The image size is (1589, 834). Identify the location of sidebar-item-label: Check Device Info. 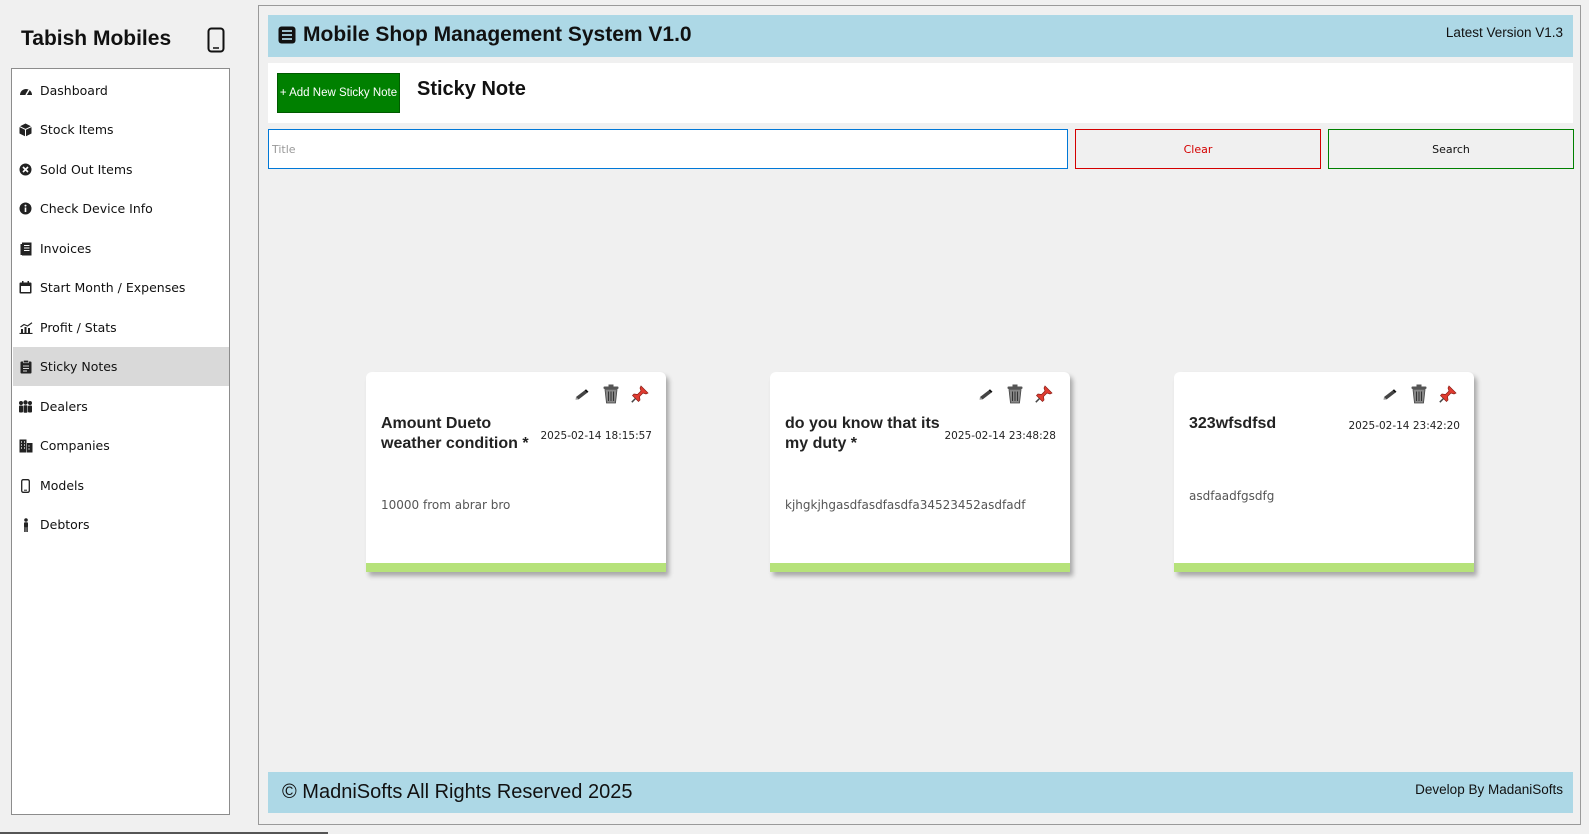
(96, 208).